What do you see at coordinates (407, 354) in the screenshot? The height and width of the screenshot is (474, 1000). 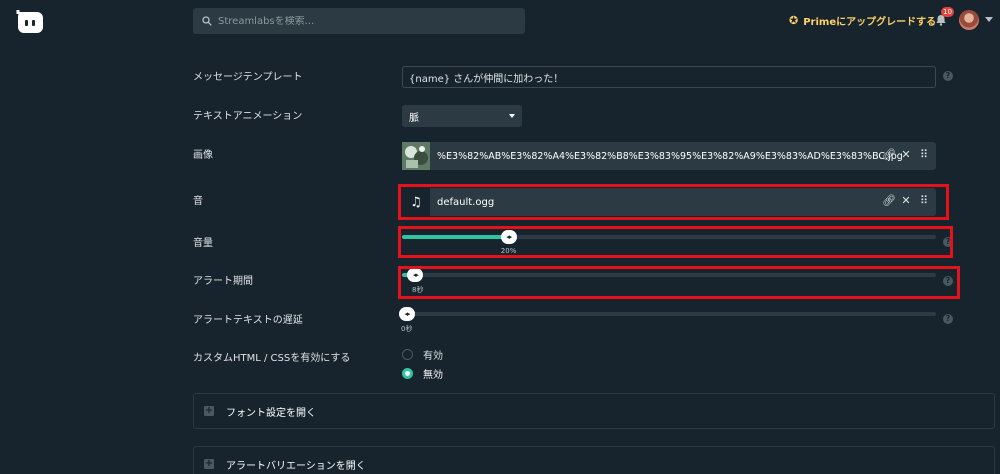 I see `radio-button` at bounding box center [407, 354].